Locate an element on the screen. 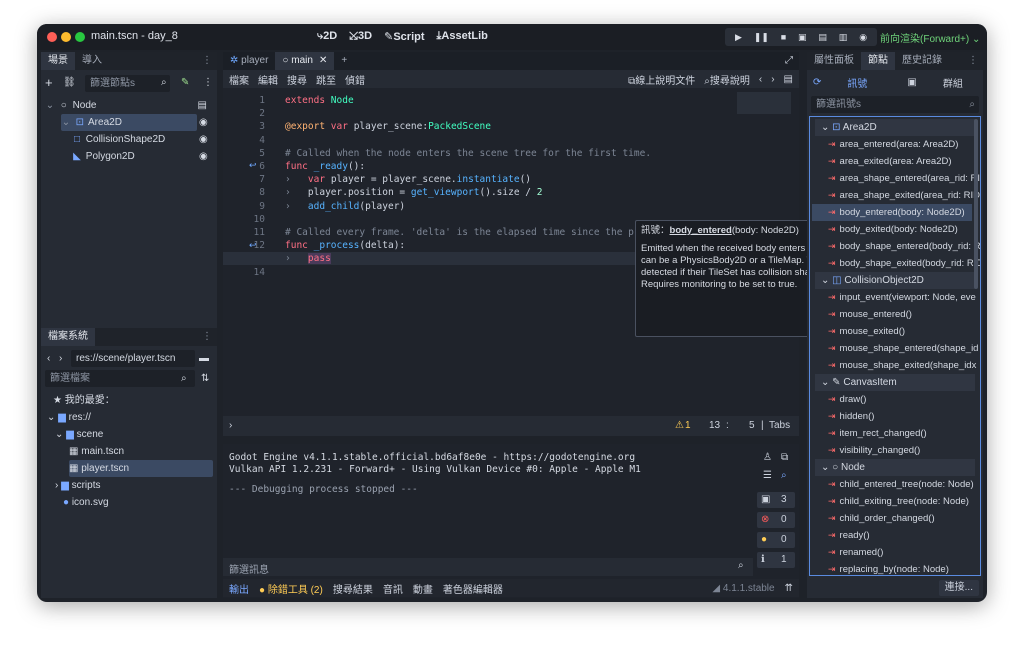  code-minimap is located at coordinates (764, 103).